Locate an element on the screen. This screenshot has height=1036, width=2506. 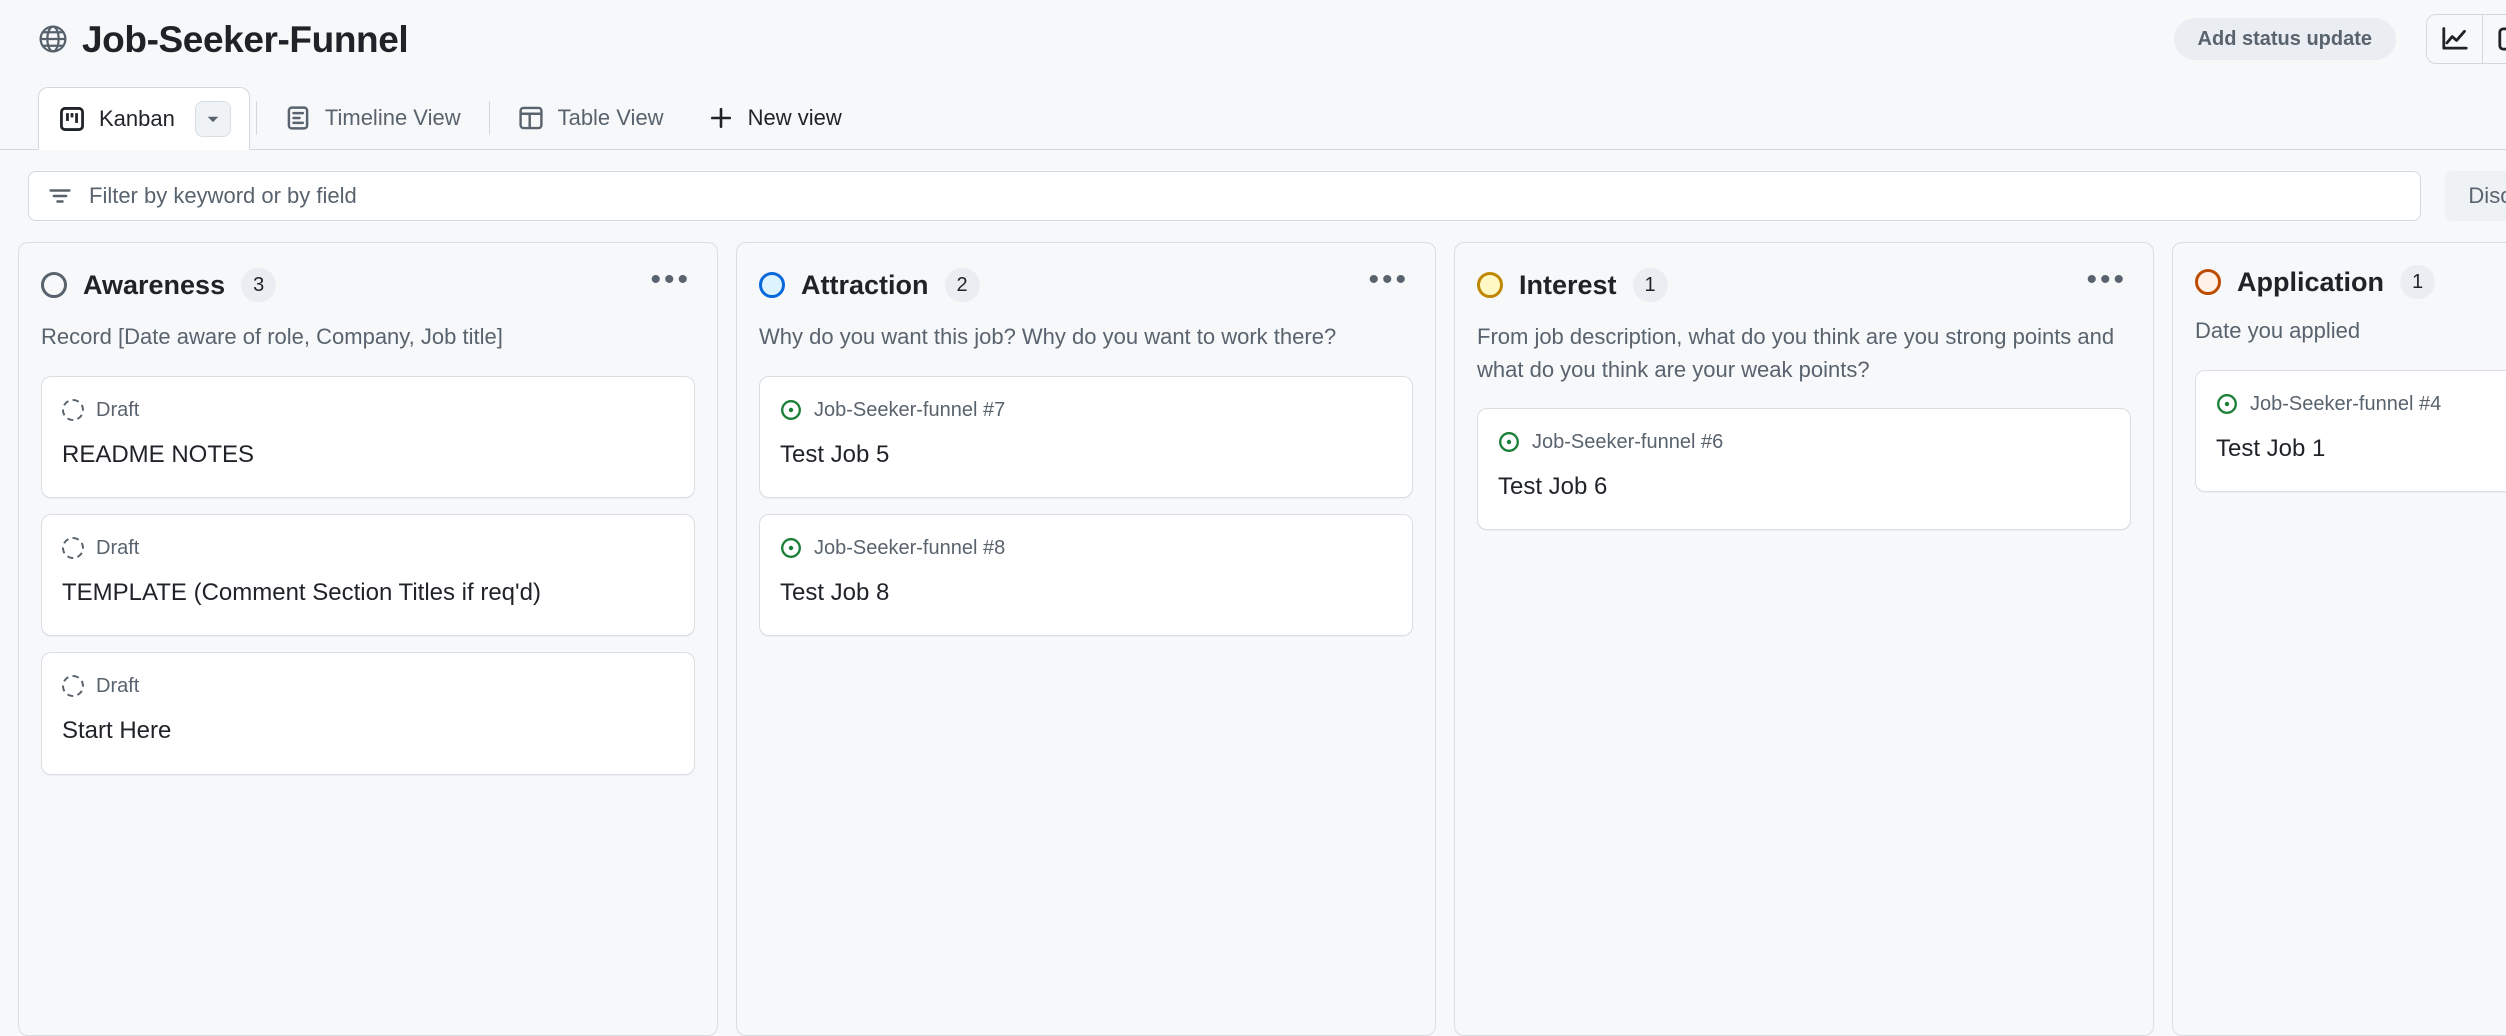
card-title: Start Here is located at coordinates (117, 731).